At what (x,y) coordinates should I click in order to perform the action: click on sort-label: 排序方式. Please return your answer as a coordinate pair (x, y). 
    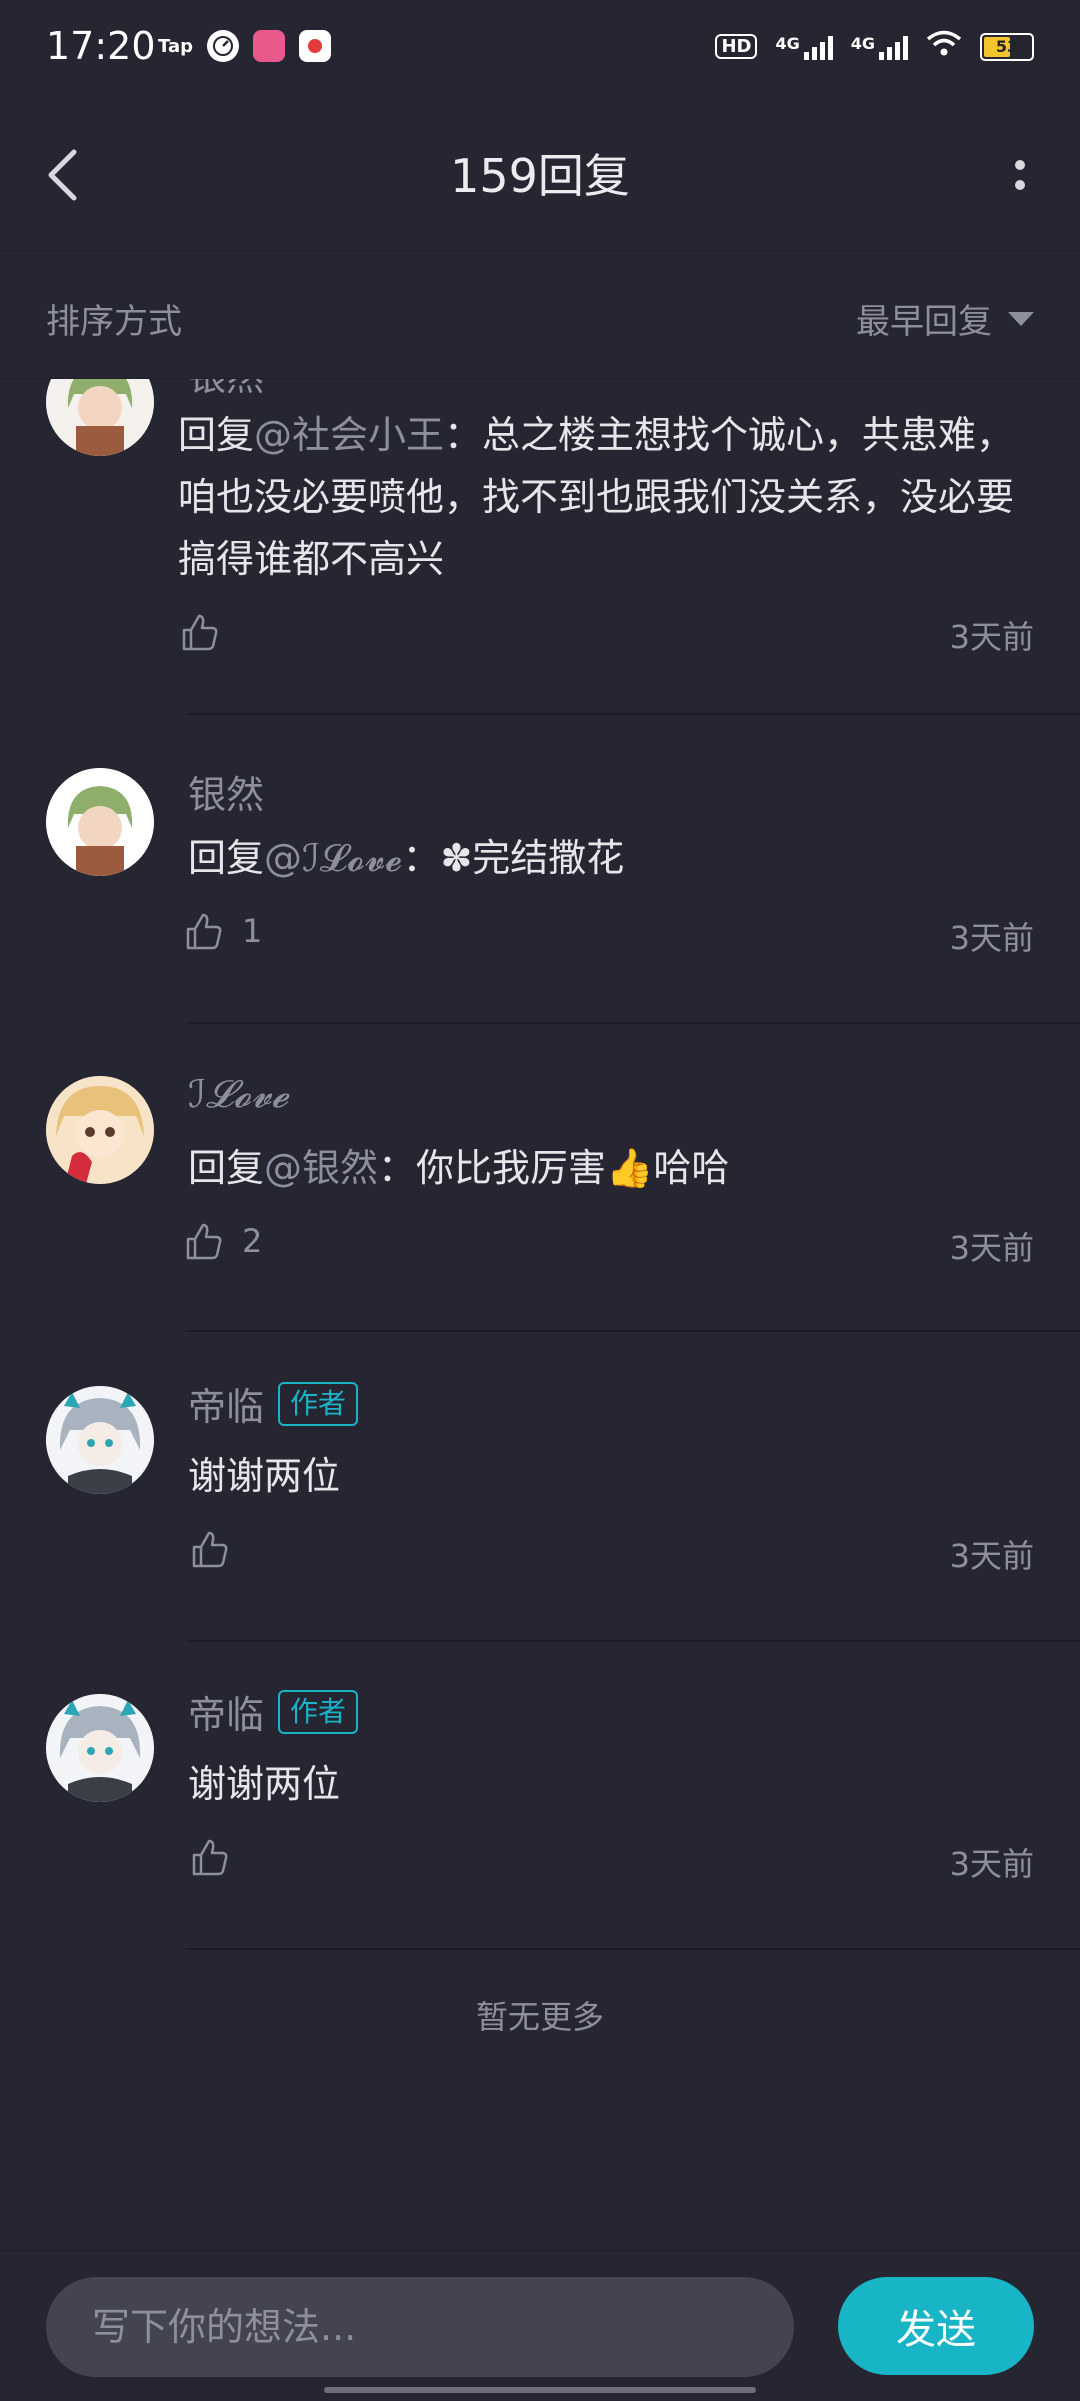
    Looking at the image, I should click on (114, 322).